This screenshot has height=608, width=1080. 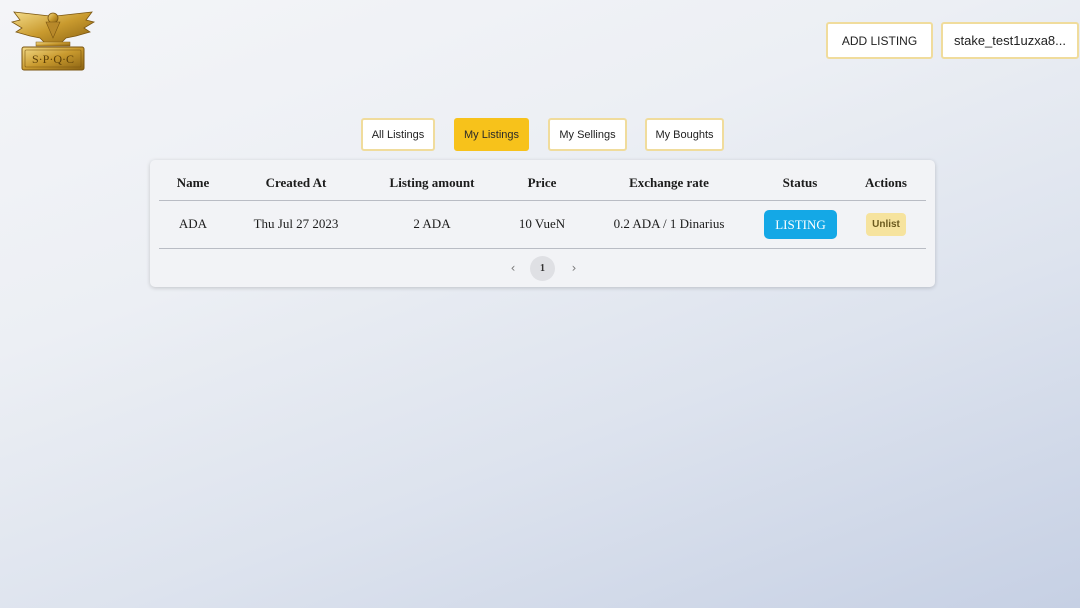 What do you see at coordinates (296, 223) in the screenshot?
I see `row-created-at: Thu Jul 27 2023` at bounding box center [296, 223].